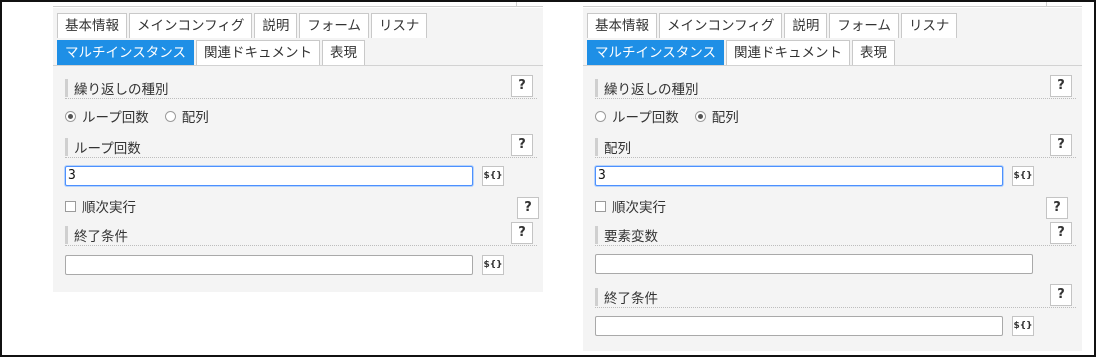  Describe the element at coordinates (107, 149) in the screenshot. I see `section-title: ループ回数` at that location.